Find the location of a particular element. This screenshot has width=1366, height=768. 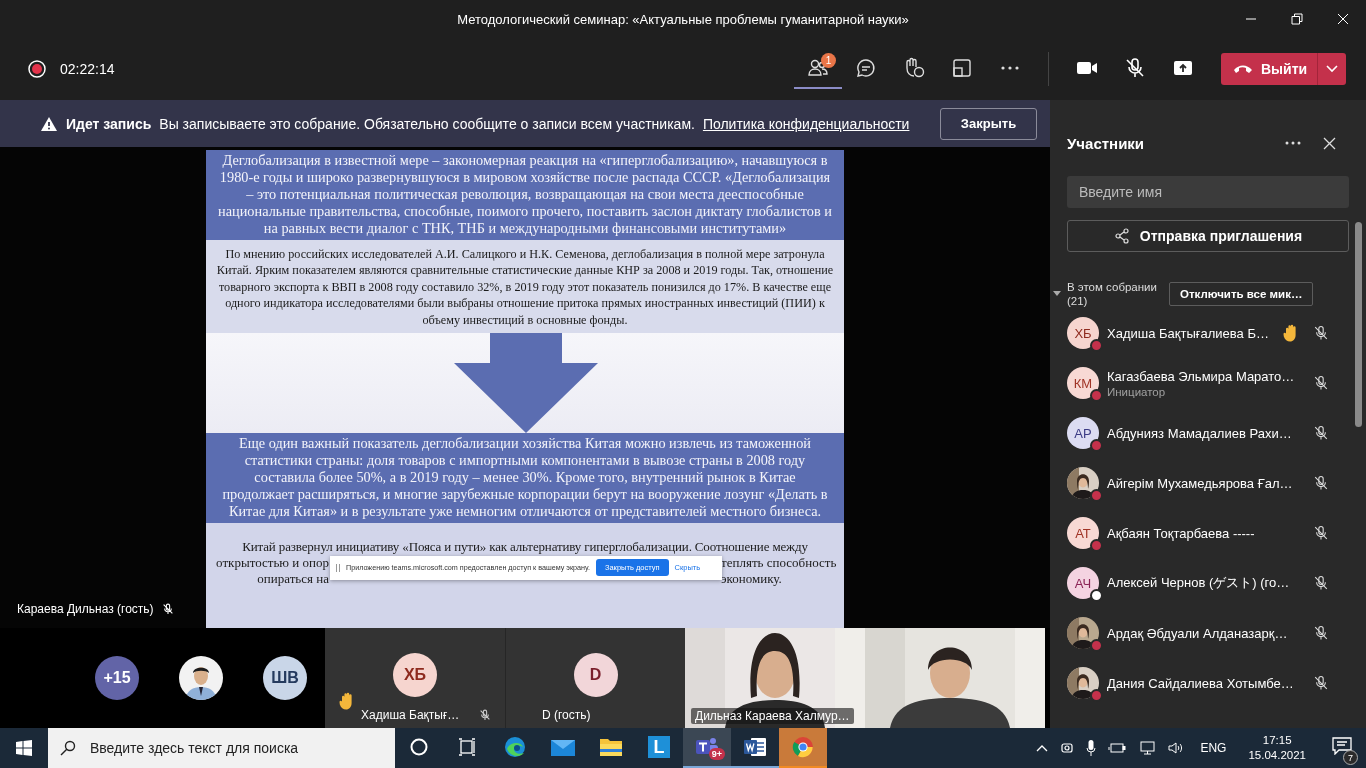

participant-avatar: АР is located at coordinates (1083, 433).